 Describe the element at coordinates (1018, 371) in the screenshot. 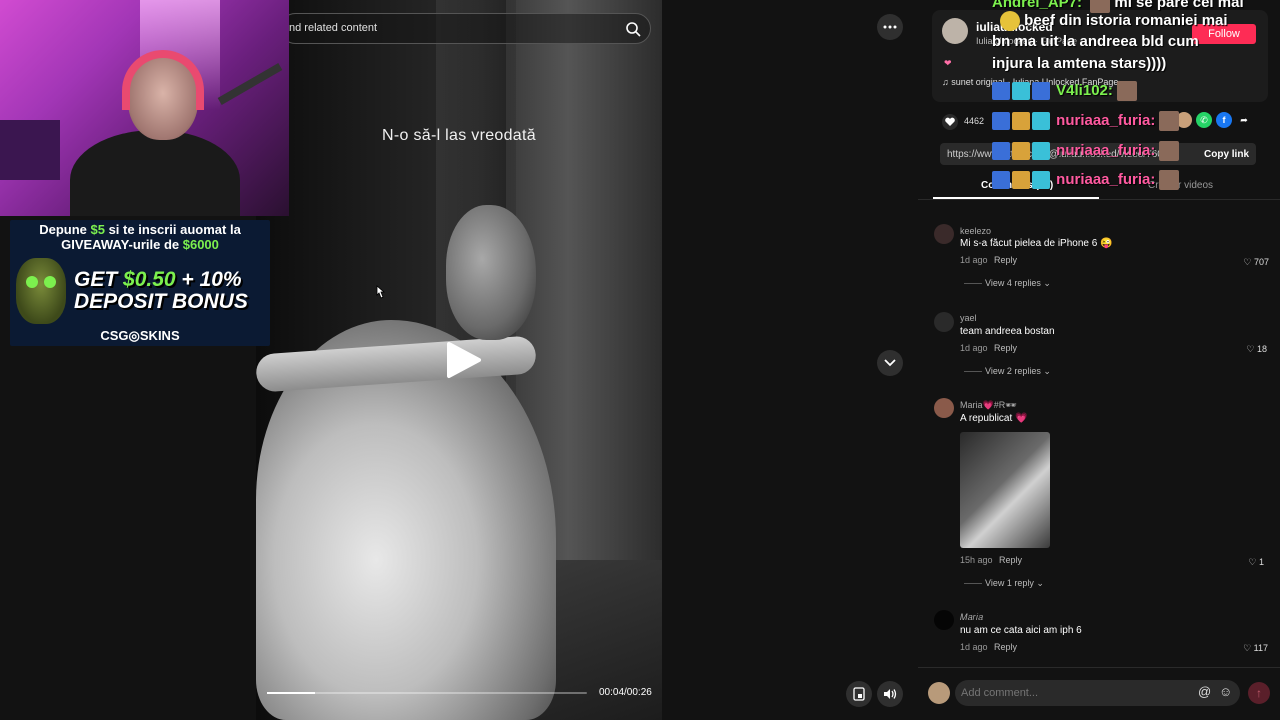

I see `view-replies-button: View 2 replies ⌄` at that location.